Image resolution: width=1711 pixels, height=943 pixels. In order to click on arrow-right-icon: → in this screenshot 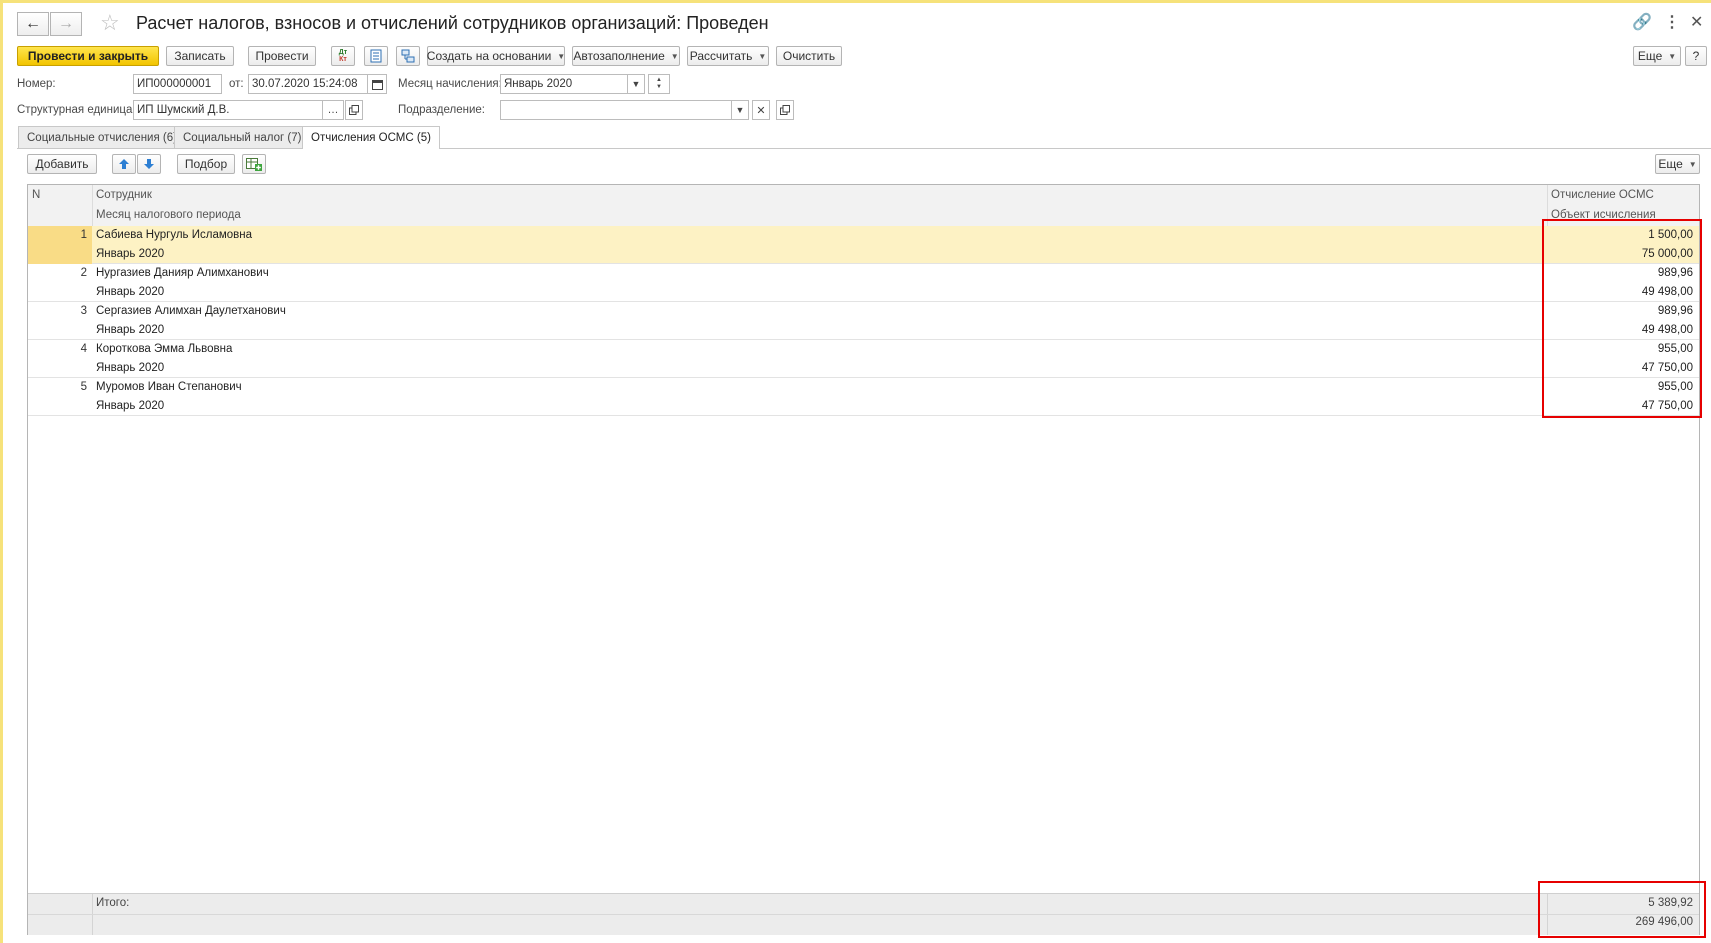, I will do `click(66, 23)`.